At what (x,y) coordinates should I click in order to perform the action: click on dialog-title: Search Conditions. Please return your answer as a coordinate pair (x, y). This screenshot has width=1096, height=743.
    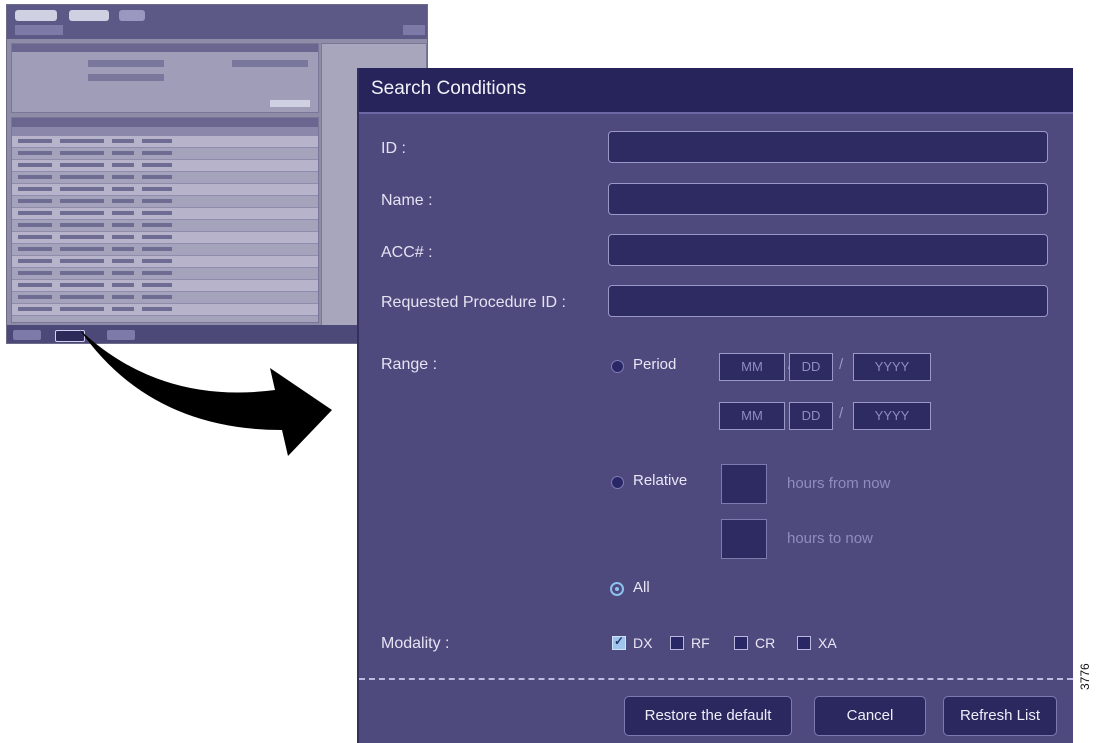
    Looking at the image, I should click on (449, 88).